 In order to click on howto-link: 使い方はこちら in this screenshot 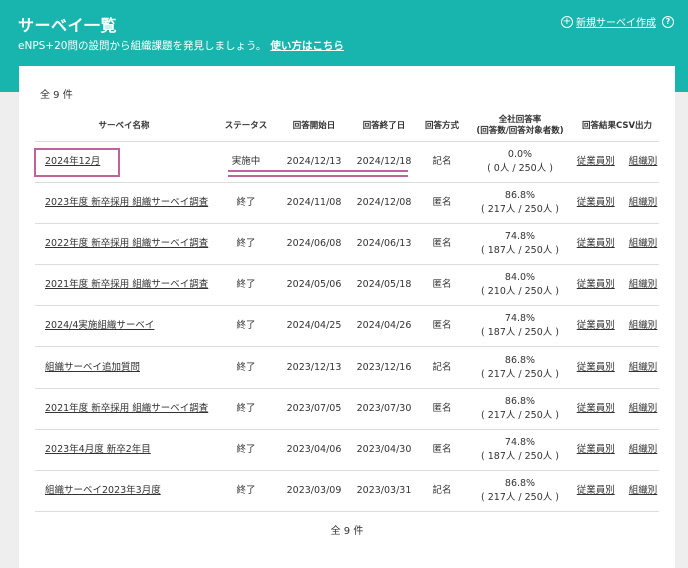, I will do `click(307, 46)`.